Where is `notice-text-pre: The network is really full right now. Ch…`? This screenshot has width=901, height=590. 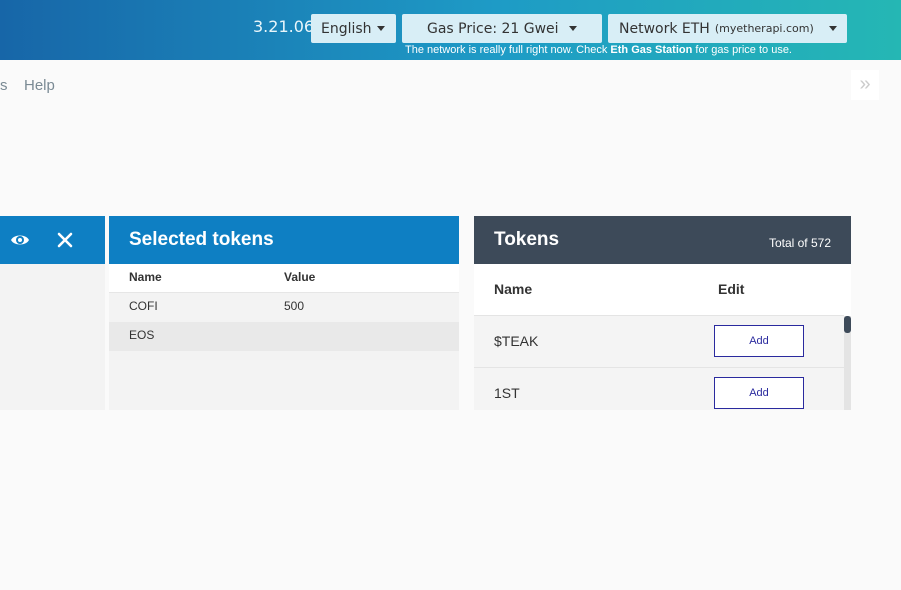 notice-text-pre: The network is really full right now. Ch… is located at coordinates (508, 50).